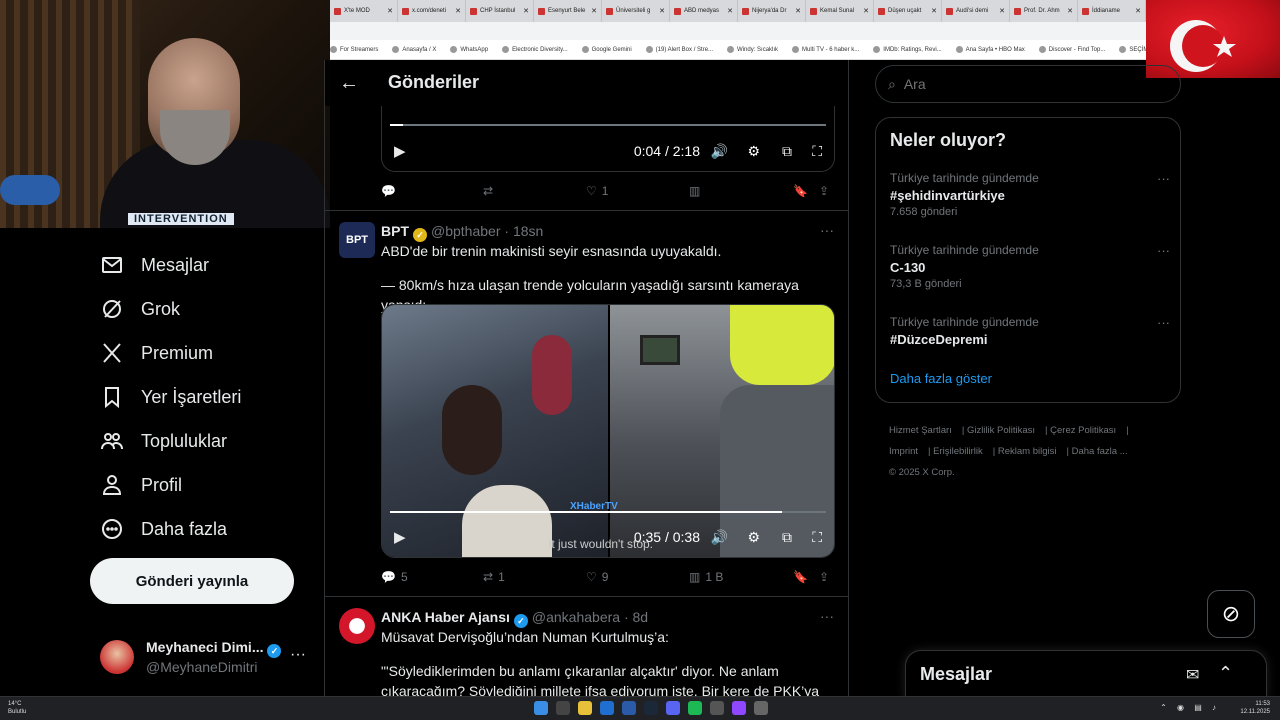  What do you see at coordinates (597, 191) in the screenshot?
I see `like-button: ♡ 1` at bounding box center [597, 191].